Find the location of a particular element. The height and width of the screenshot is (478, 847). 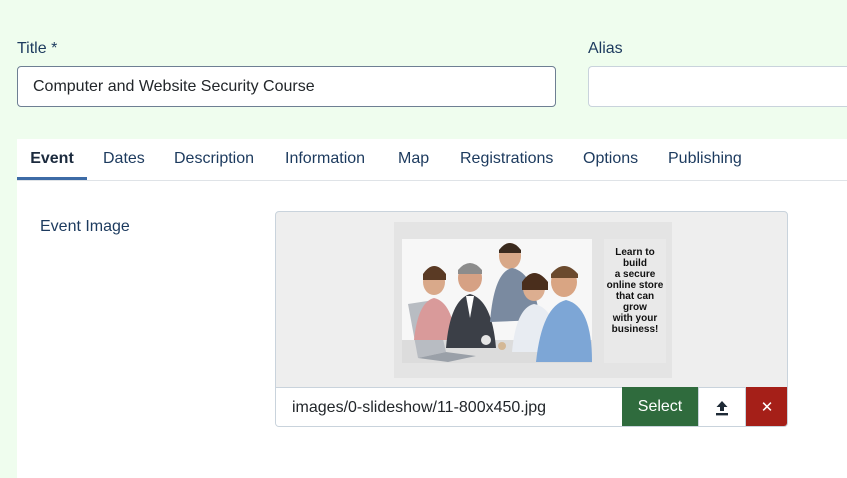

event-image-label: Event Image is located at coordinates (85, 226).